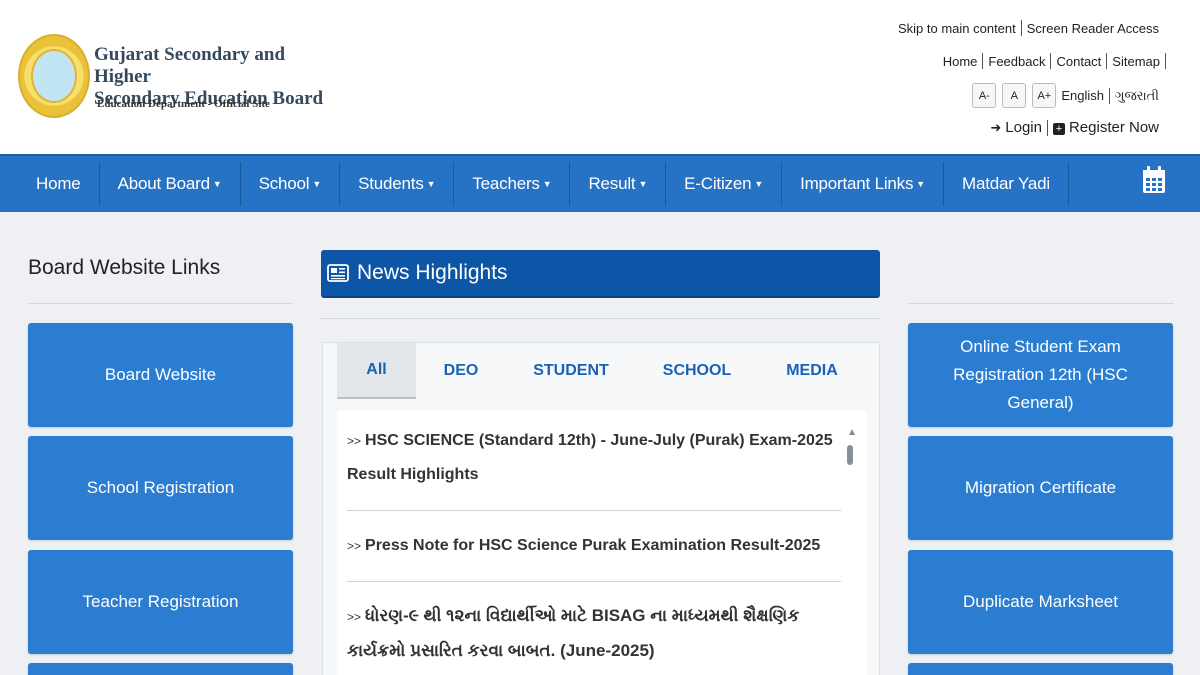  I want to click on font-decrease-button: A-, so click(984, 95).